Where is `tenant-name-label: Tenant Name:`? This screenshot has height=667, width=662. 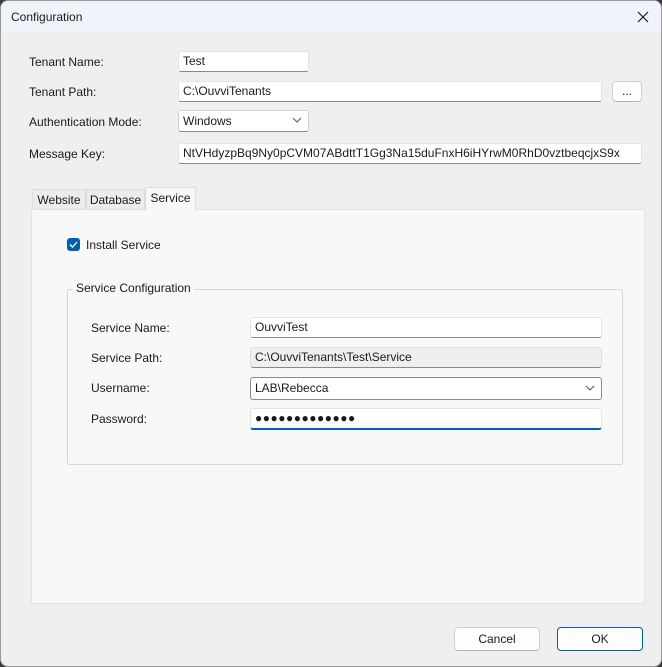 tenant-name-label: Tenant Name: is located at coordinates (66, 62).